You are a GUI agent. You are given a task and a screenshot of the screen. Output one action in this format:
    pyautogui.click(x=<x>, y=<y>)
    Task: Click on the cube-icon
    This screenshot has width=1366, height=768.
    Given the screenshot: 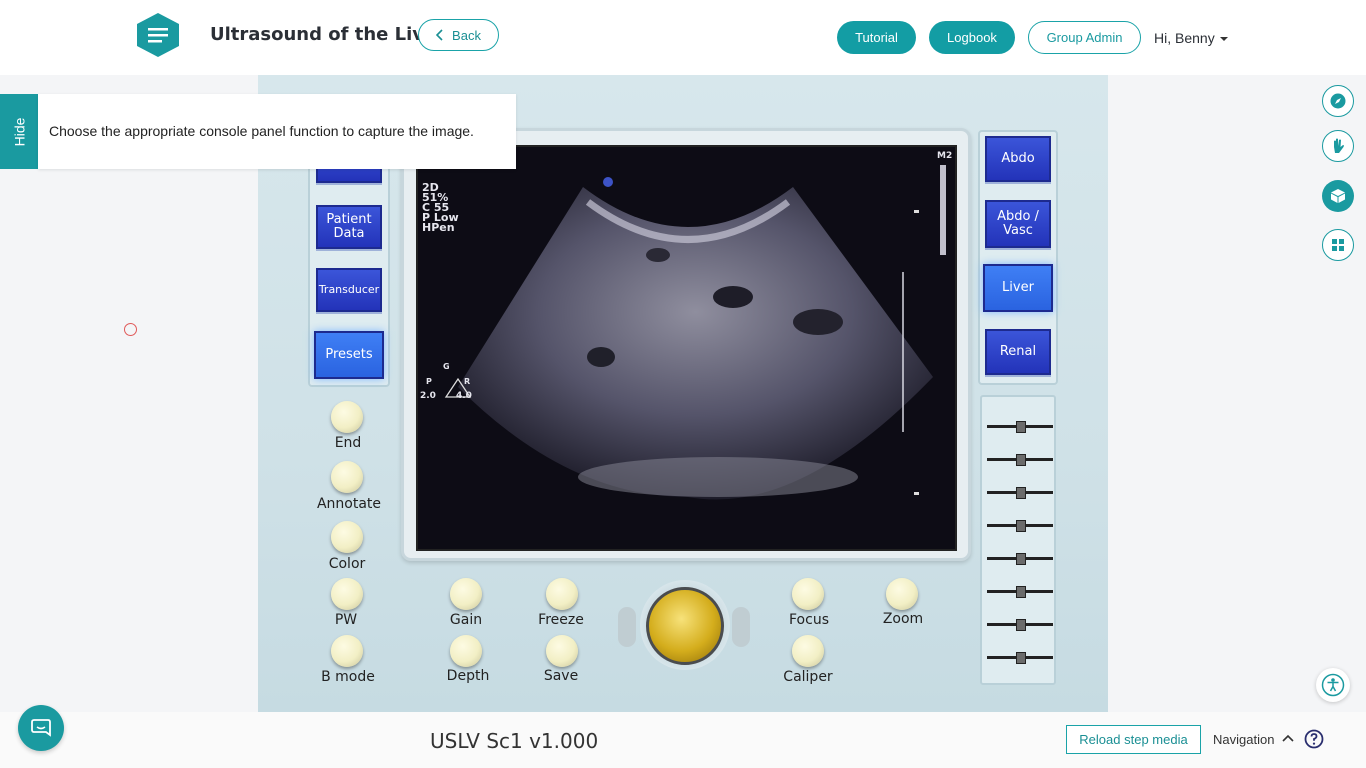 What is the action you would take?
    pyautogui.click(x=1338, y=196)
    